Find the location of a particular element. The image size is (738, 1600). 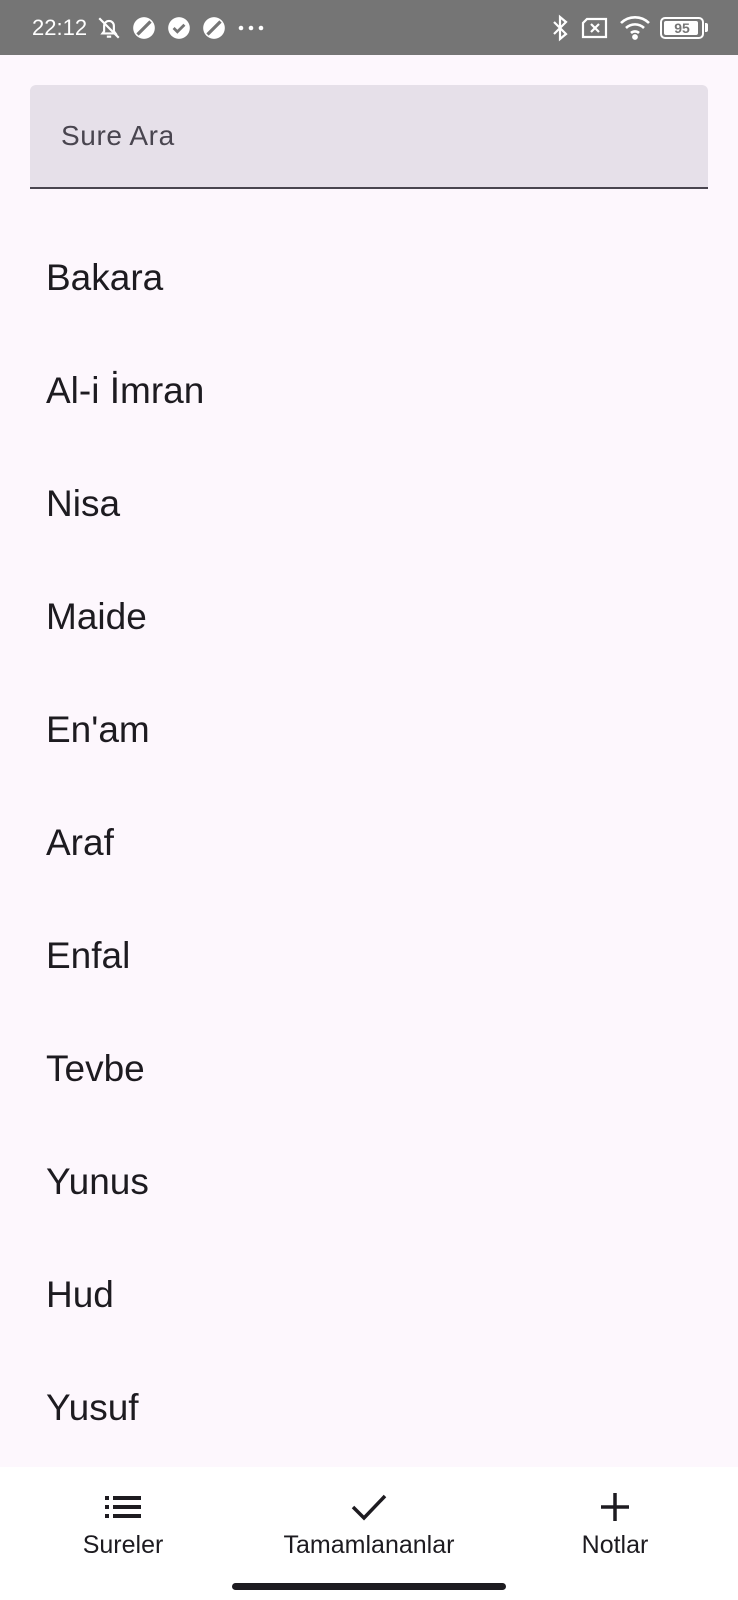

status-left: 22:12 is located at coordinates (149, 28).